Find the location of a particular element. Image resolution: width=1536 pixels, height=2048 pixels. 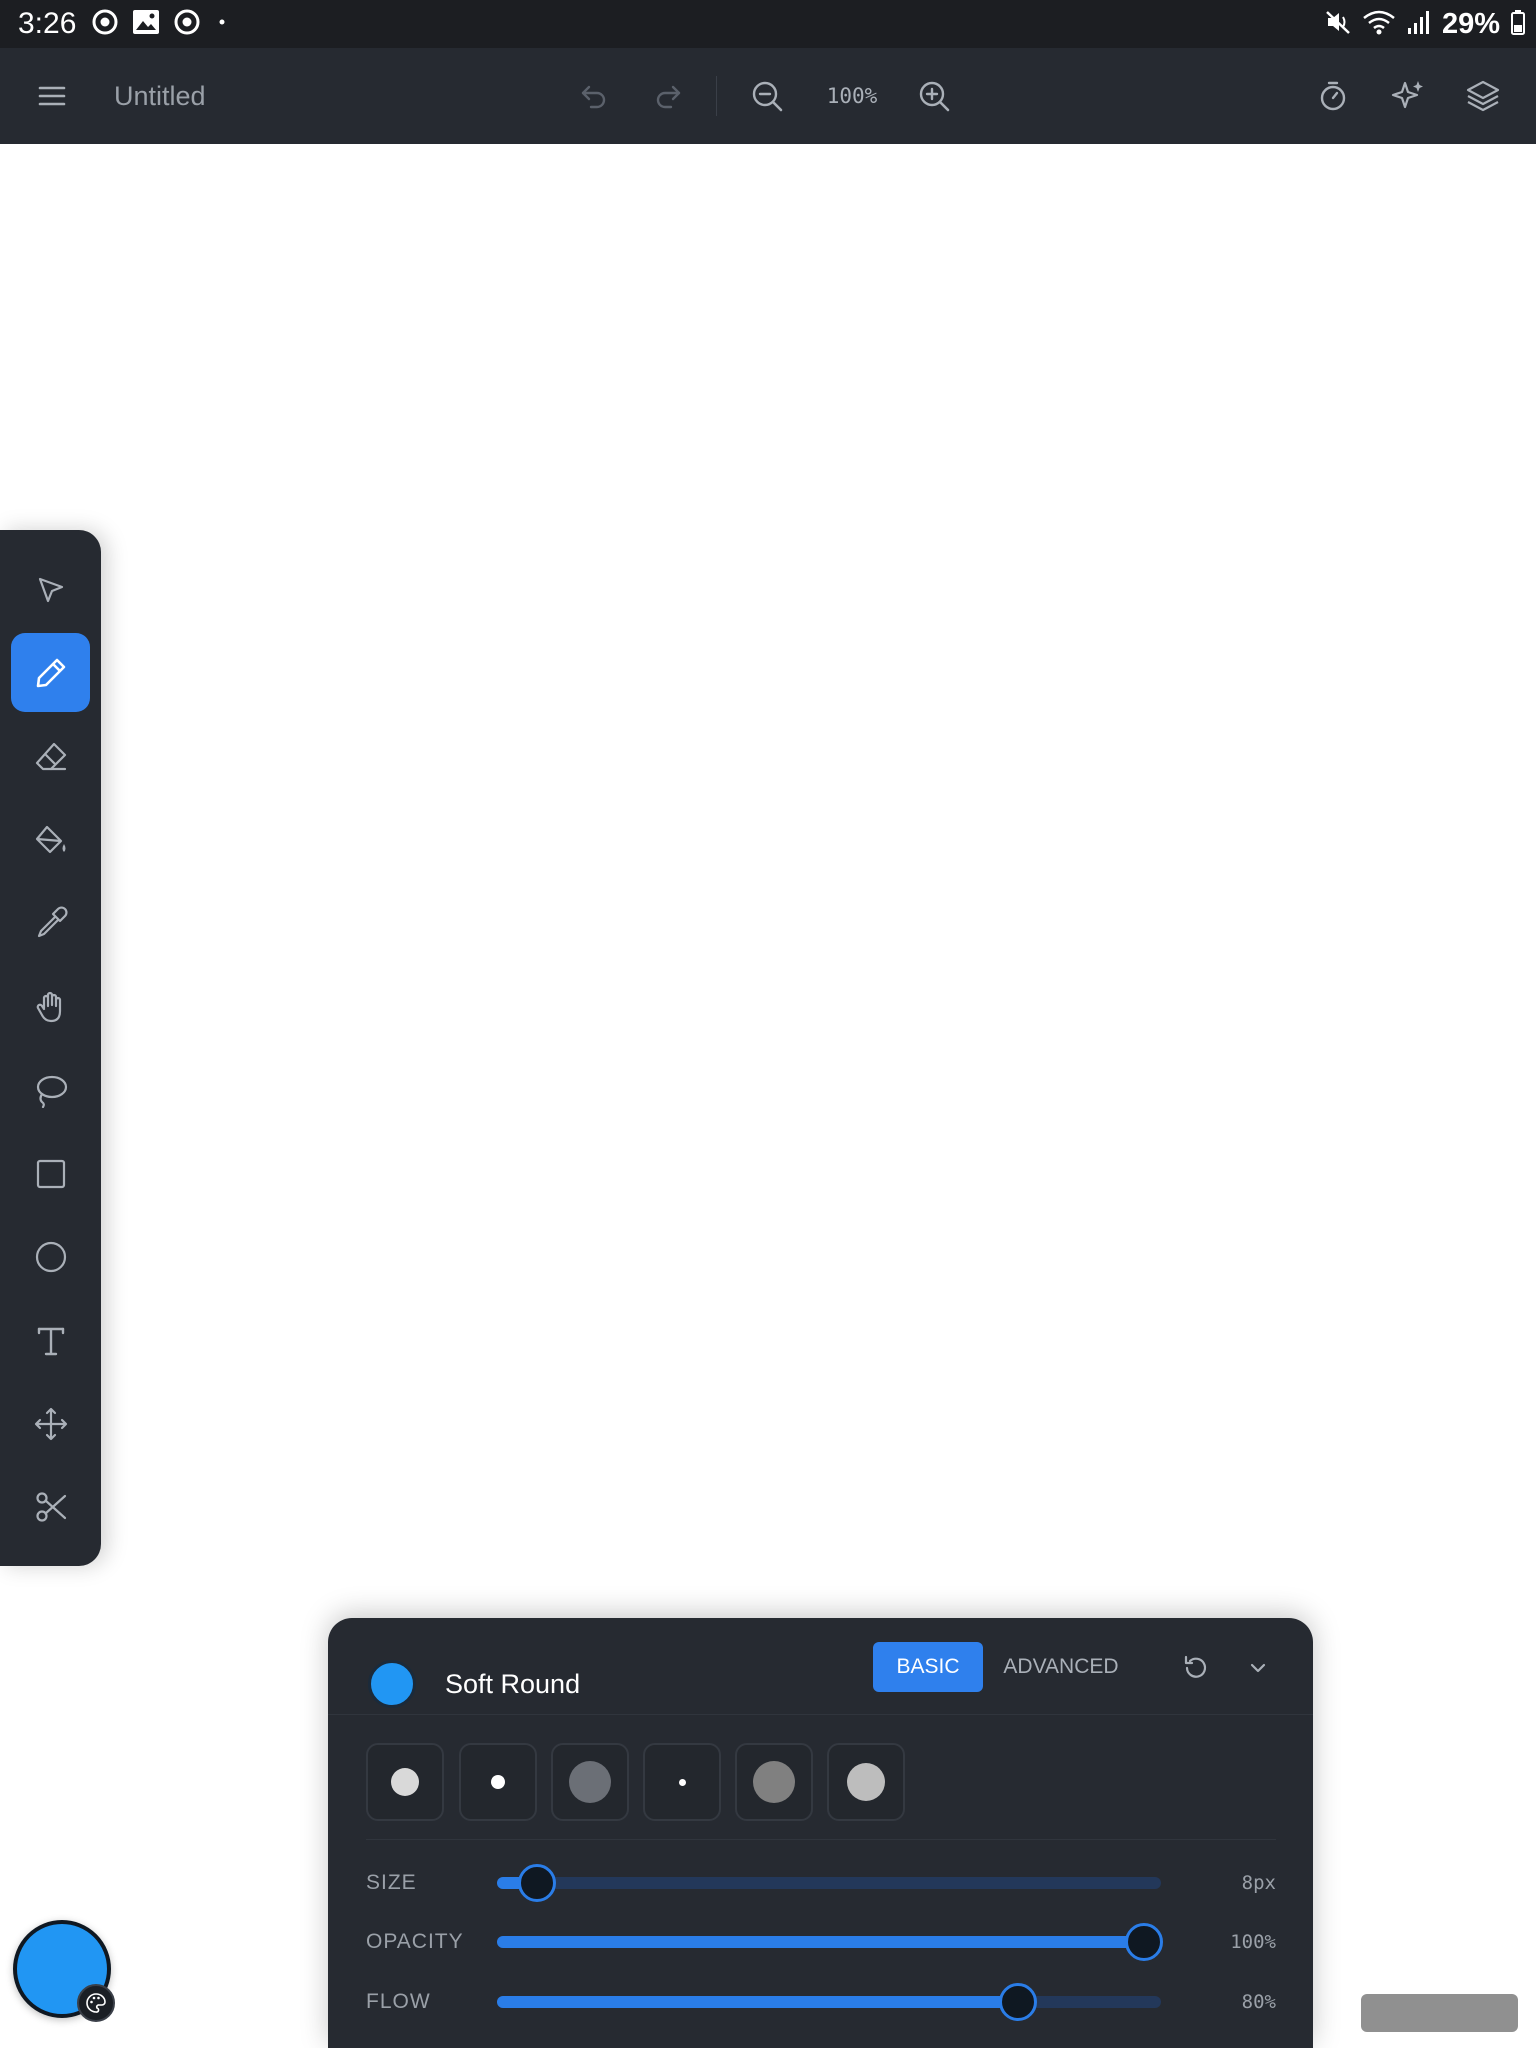

more-notifications-dot-icon is located at coordinates (222, 24).